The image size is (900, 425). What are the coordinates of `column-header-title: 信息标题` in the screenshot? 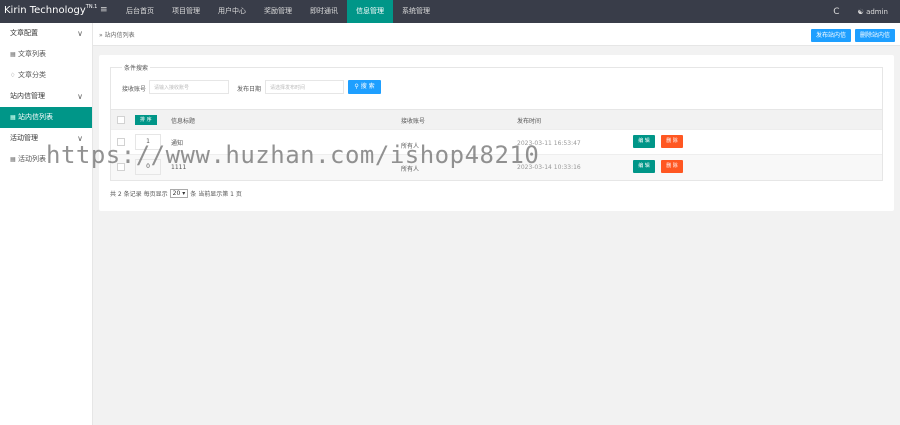 It's located at (183, 121).